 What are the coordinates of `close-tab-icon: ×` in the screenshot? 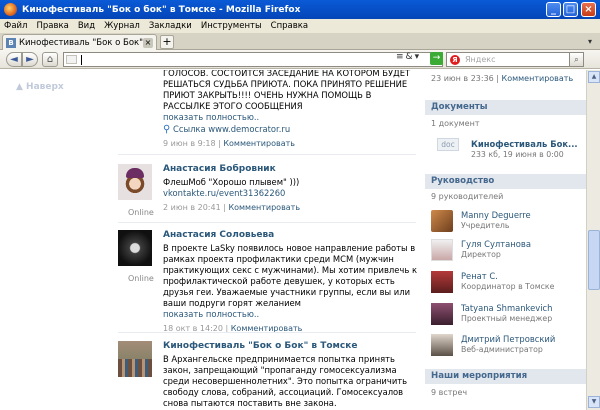 It's located at (148, 42).